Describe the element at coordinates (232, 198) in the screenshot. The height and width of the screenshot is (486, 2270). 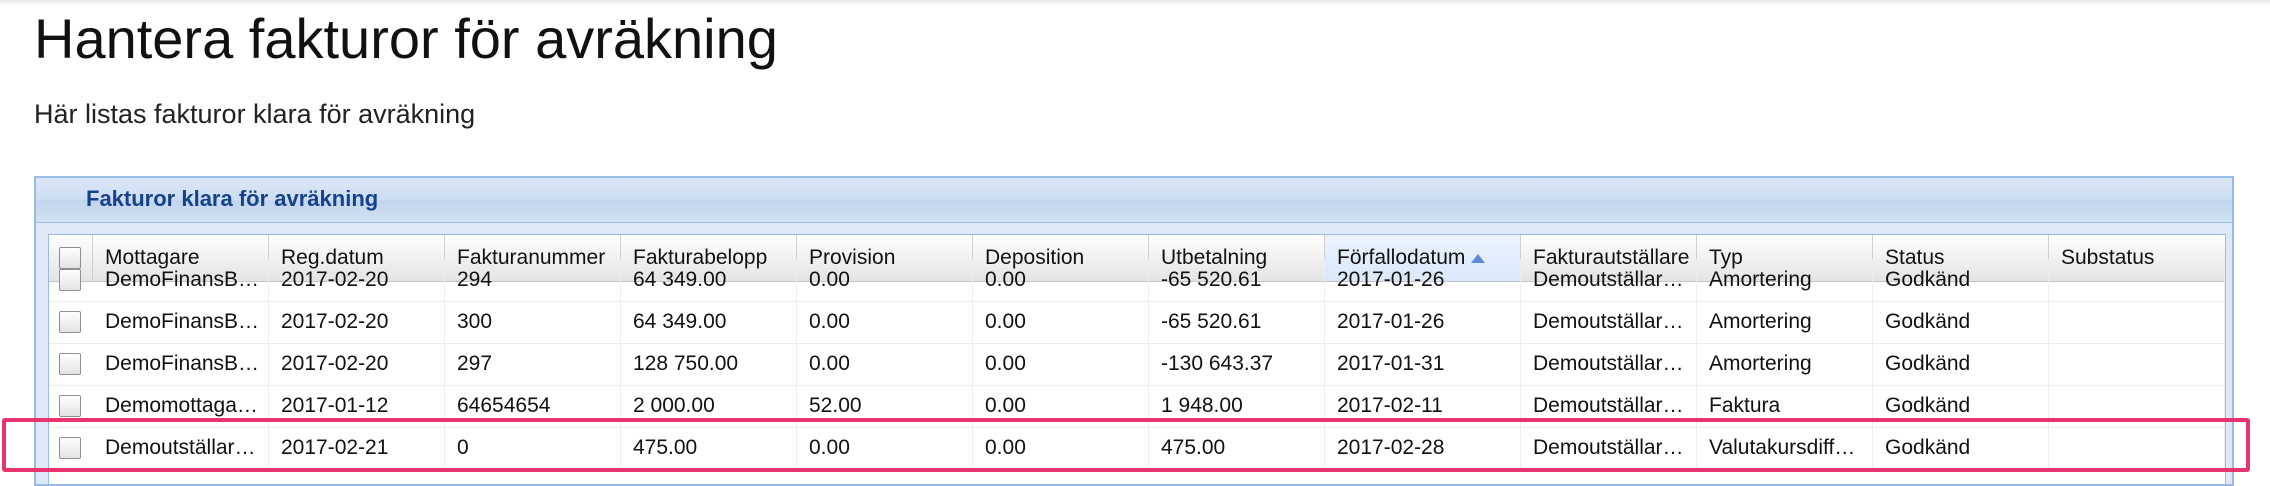
I see `panel-title: Fakturor klara för avräkning` at that location.